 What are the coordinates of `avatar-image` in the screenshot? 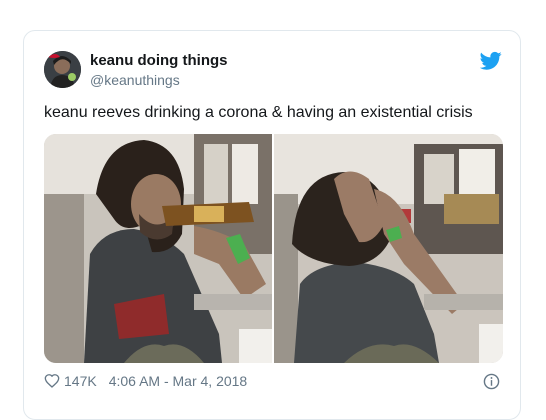 It's located at (62, 69).